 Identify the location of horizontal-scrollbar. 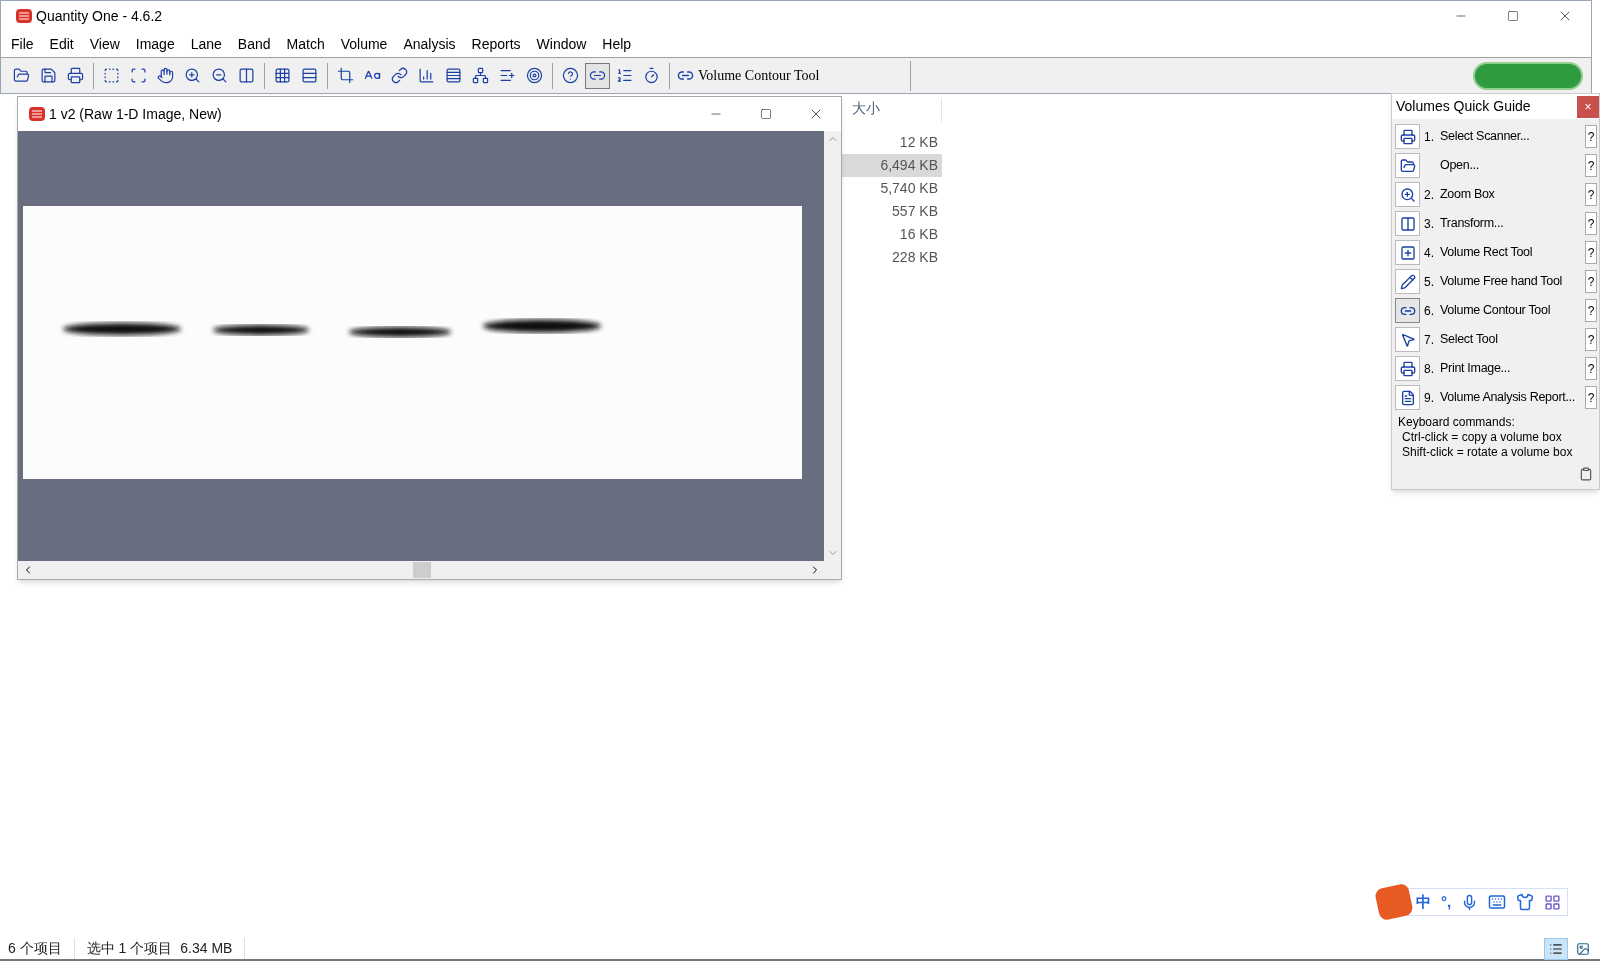
(429, 570).